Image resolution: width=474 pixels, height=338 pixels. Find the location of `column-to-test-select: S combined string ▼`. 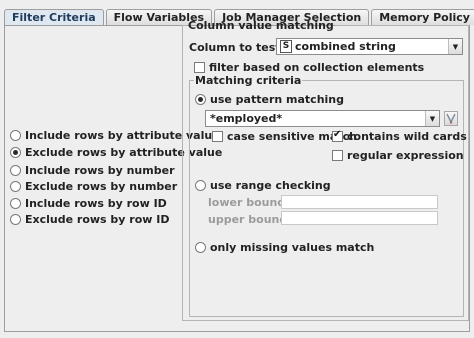

column-to-test-select: S combined string ▼ is located at coordinates (369, 46).